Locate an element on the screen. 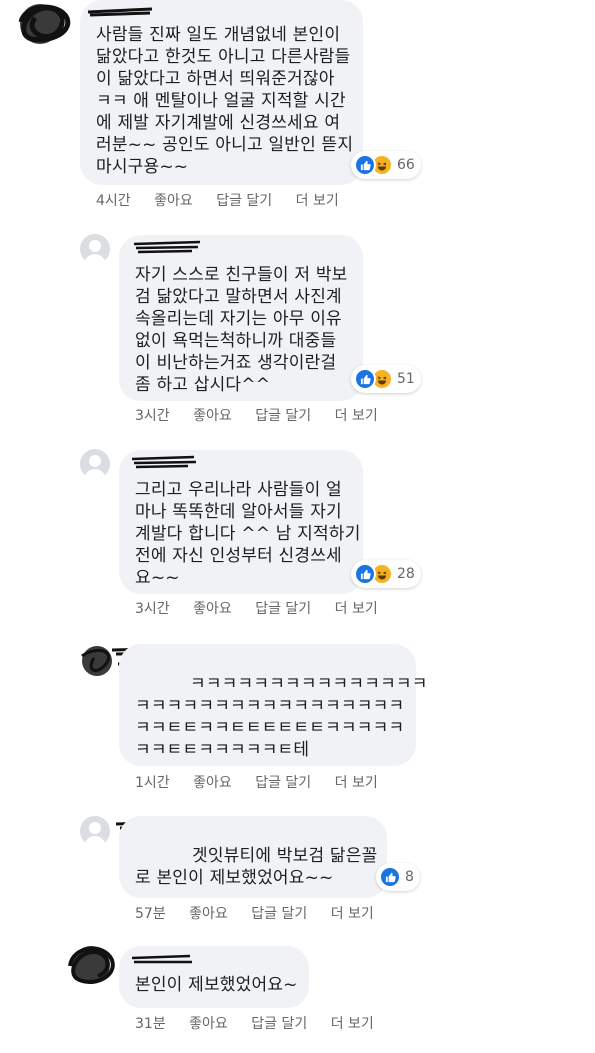 This screenshot has height=1053, width=595. comment: 본인이 제보했었어요~ 31분 좋아요 답글 달기 더 보기 is located at coordinates (297, 995).